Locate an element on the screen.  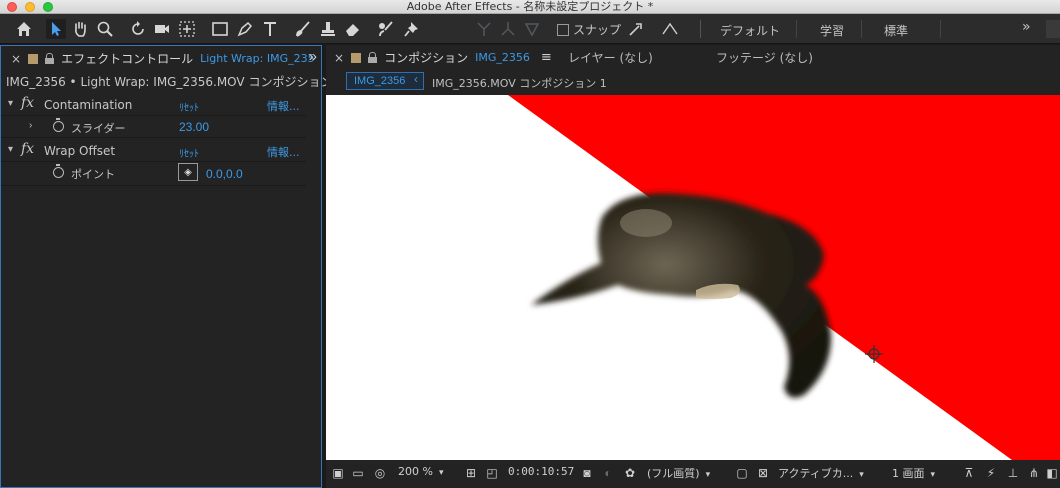
reset-exposure-icon: ⊼ is located at coordinates (969, 473).